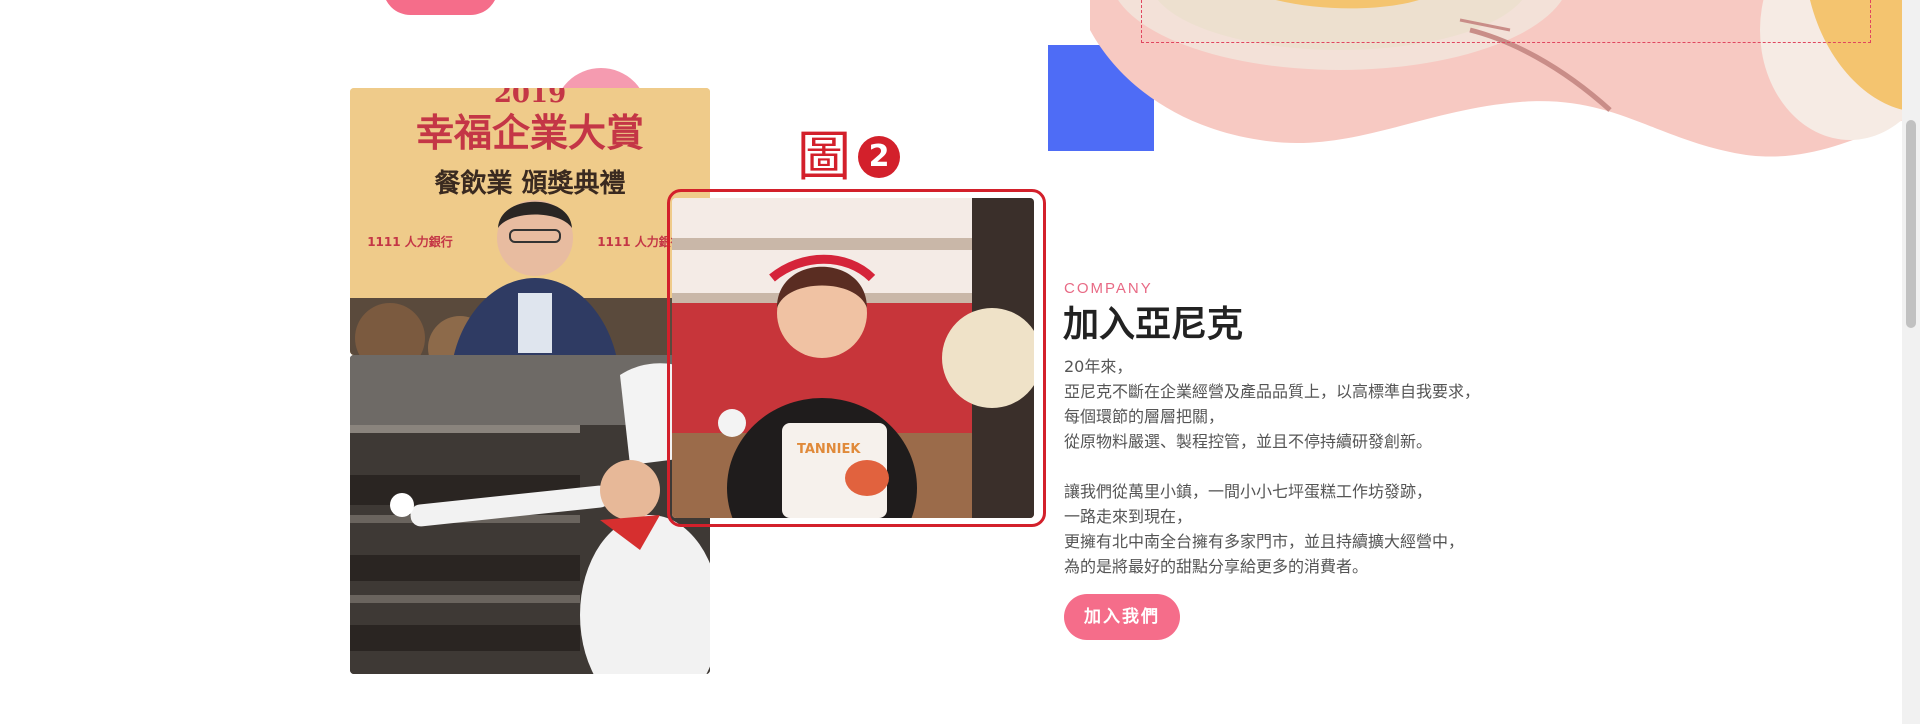 The image size is (1920, 724). Describe the element at coordinates (1108, 288) in the screenshot. I see `section-eyebrow: COMPANY` at that location.